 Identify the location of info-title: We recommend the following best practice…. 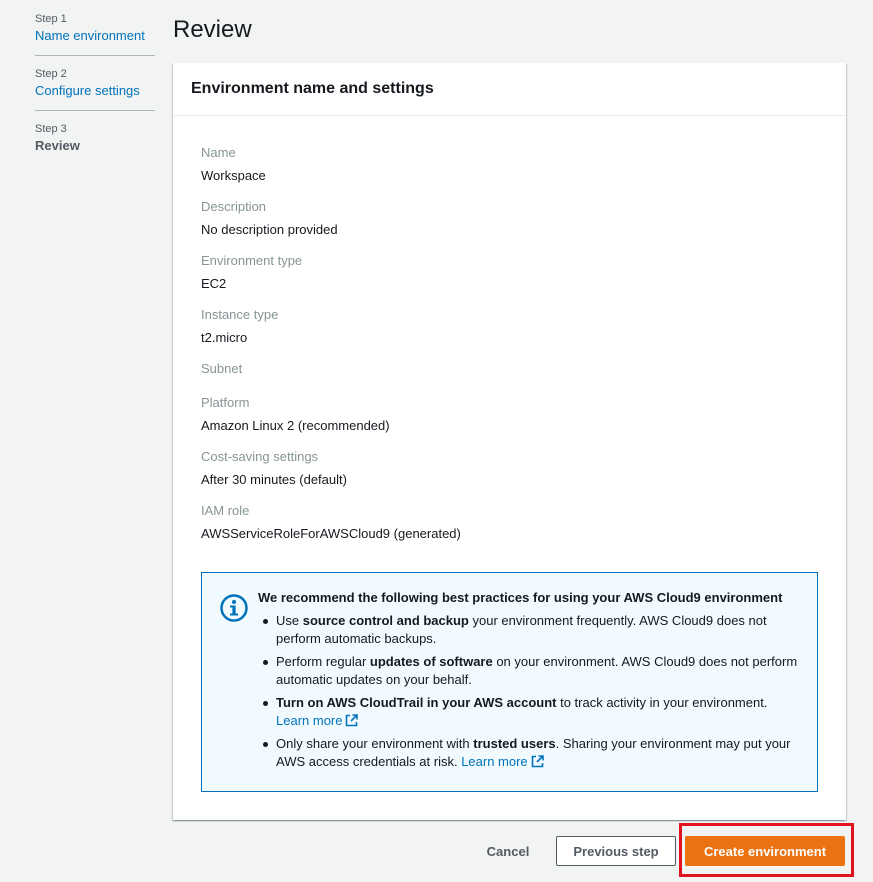
(520, 597).